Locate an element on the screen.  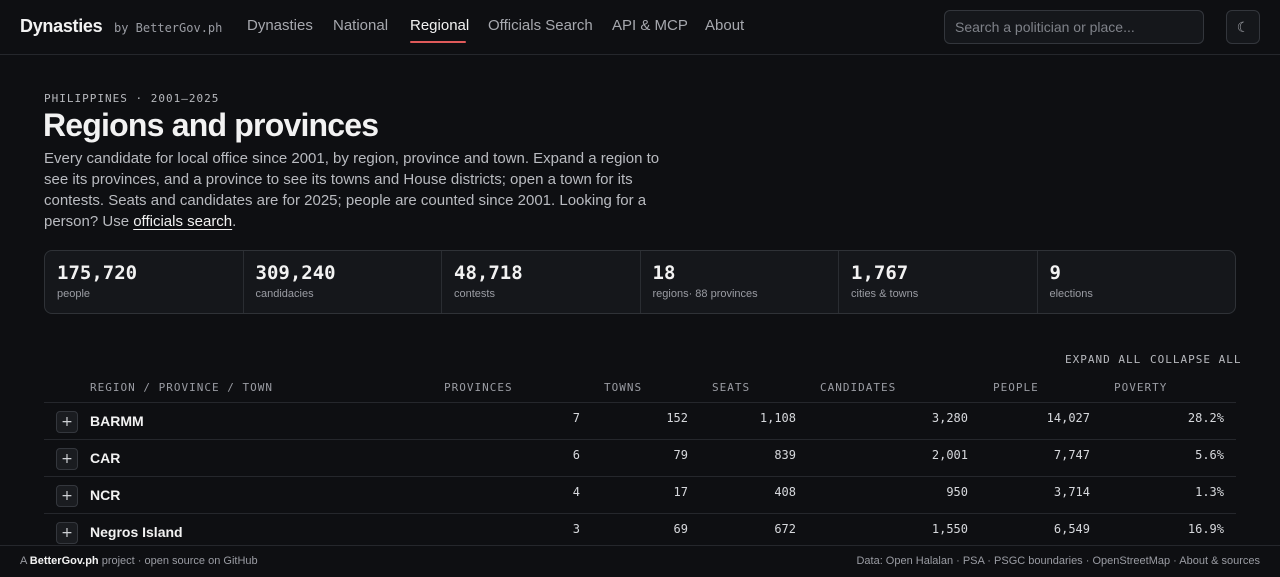
search-box is located at coordinates (1074, 27).